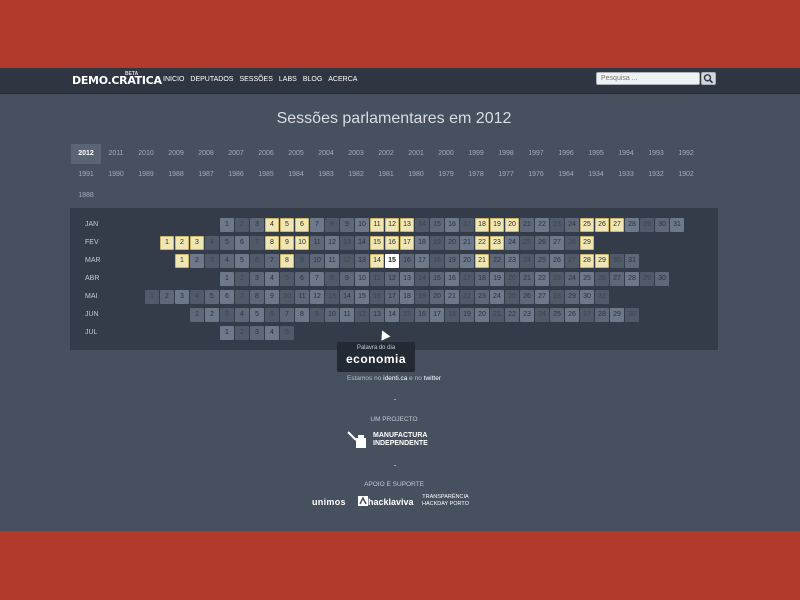  Describe the element at coordinates (287, 261) in the screenshot. I see `day-cell-mar-8: 8` at that location.